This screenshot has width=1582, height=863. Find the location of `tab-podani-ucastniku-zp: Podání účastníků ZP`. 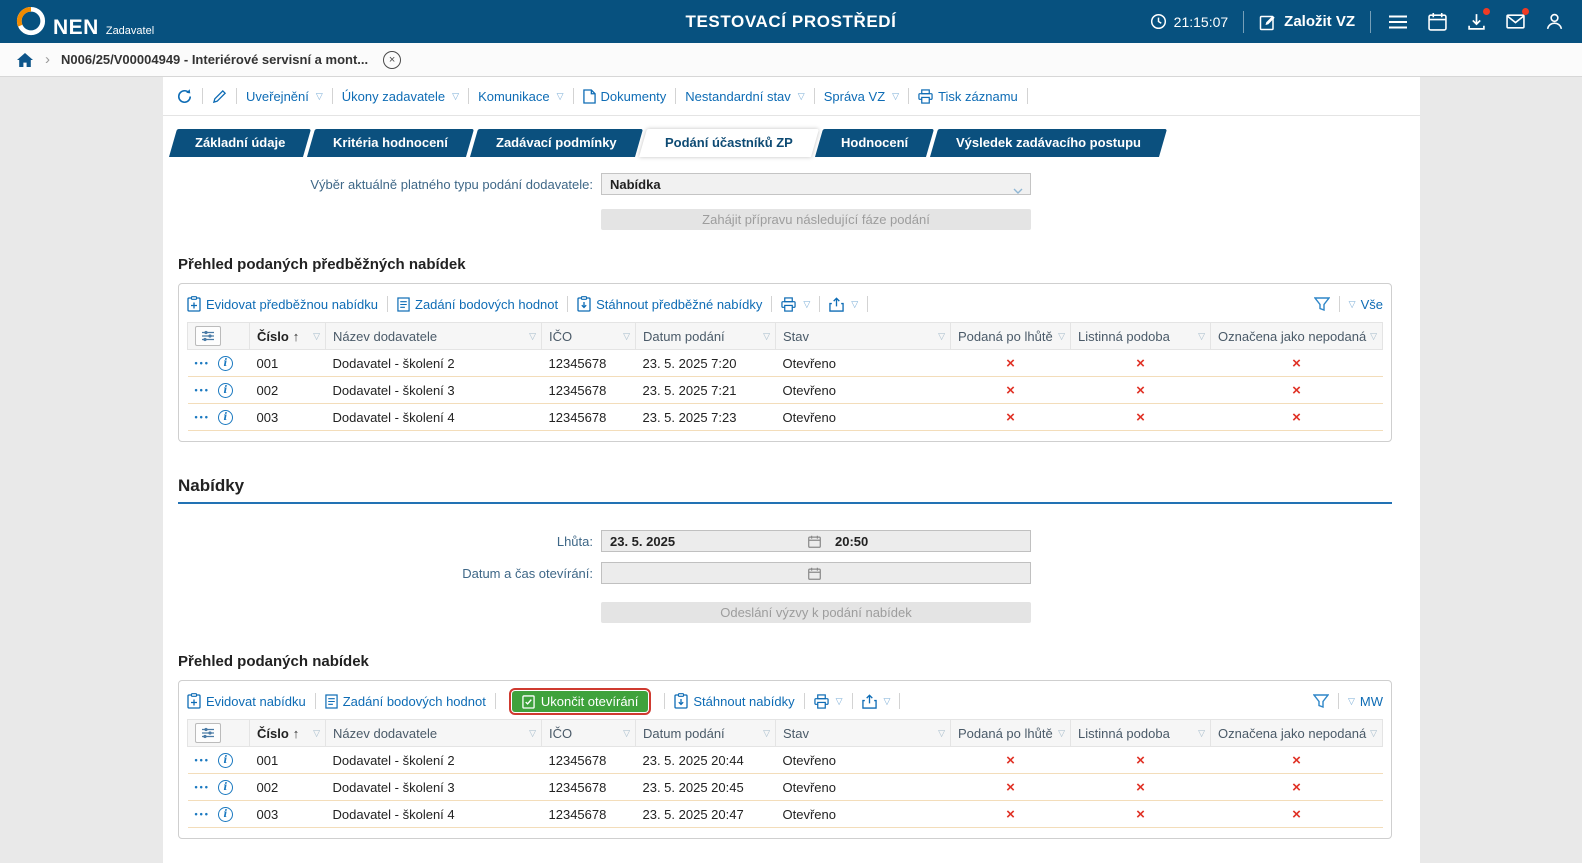

tab-podani-ucastniku-zp: Podání účastníků ZP is located at coordinates (728, 143).